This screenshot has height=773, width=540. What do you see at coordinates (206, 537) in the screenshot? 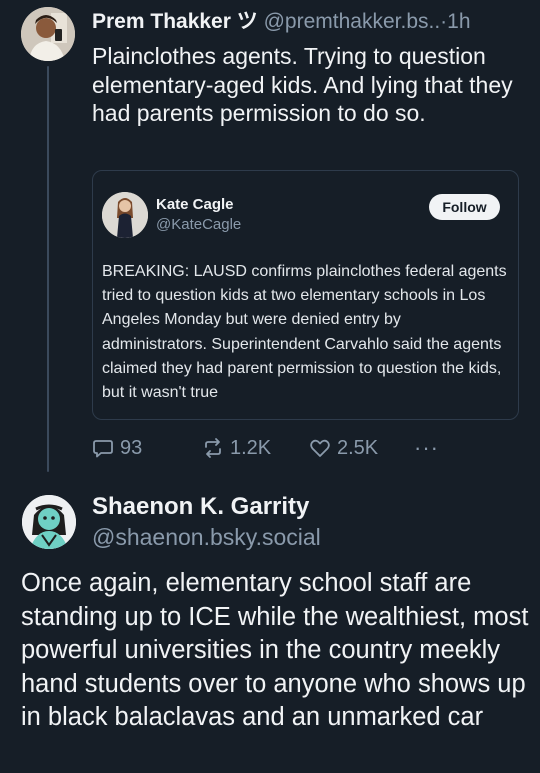
I see `author-handle: @shaenon.bsky.social` at bounding box center [206, 537].